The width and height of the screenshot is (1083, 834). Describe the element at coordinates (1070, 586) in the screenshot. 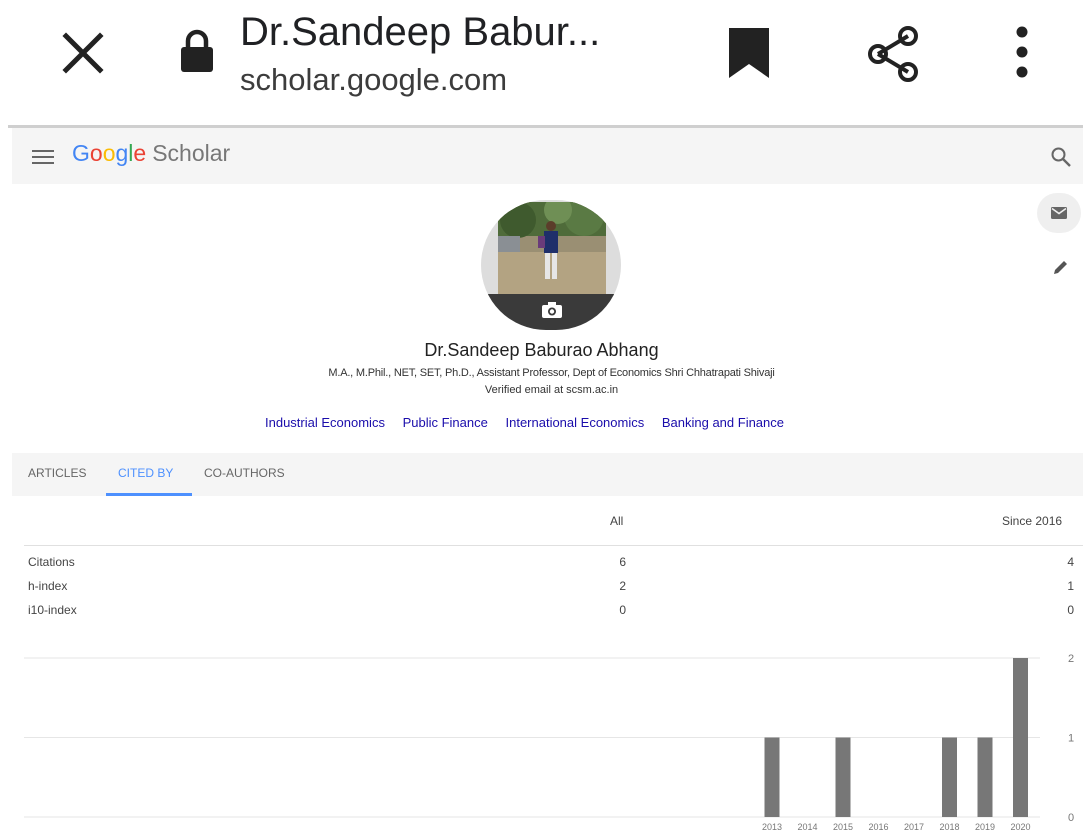

I see `metric-since: 1` at that location.